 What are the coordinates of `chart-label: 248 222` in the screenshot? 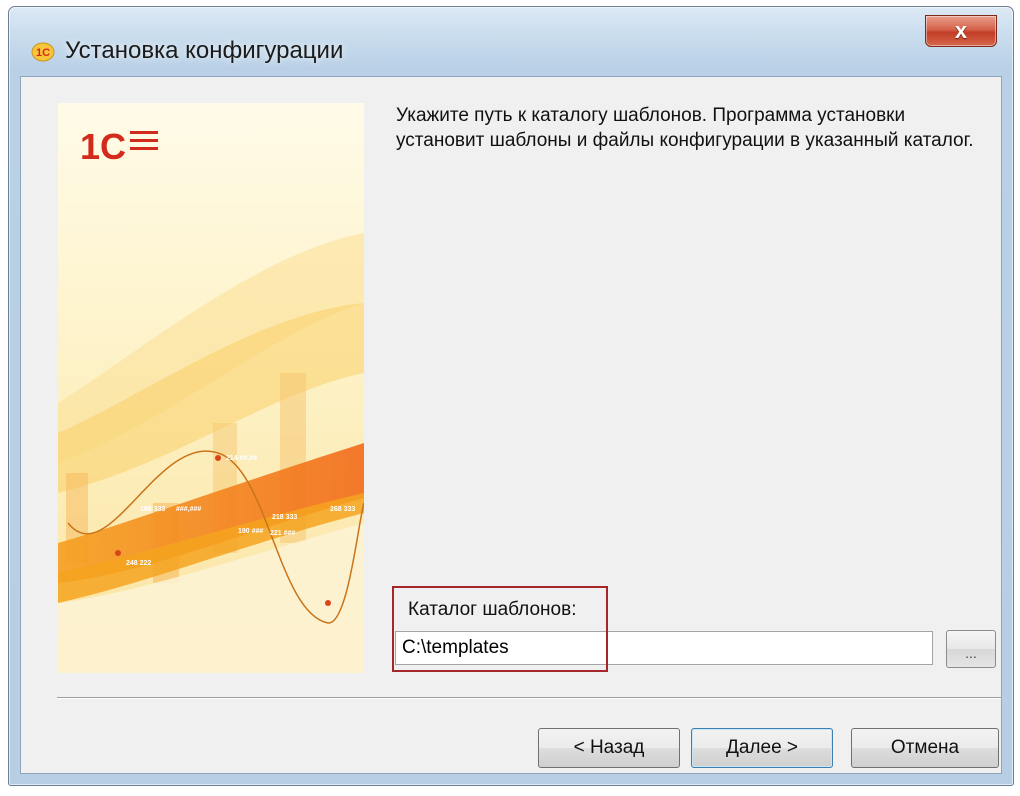 It's located at (138, 563).